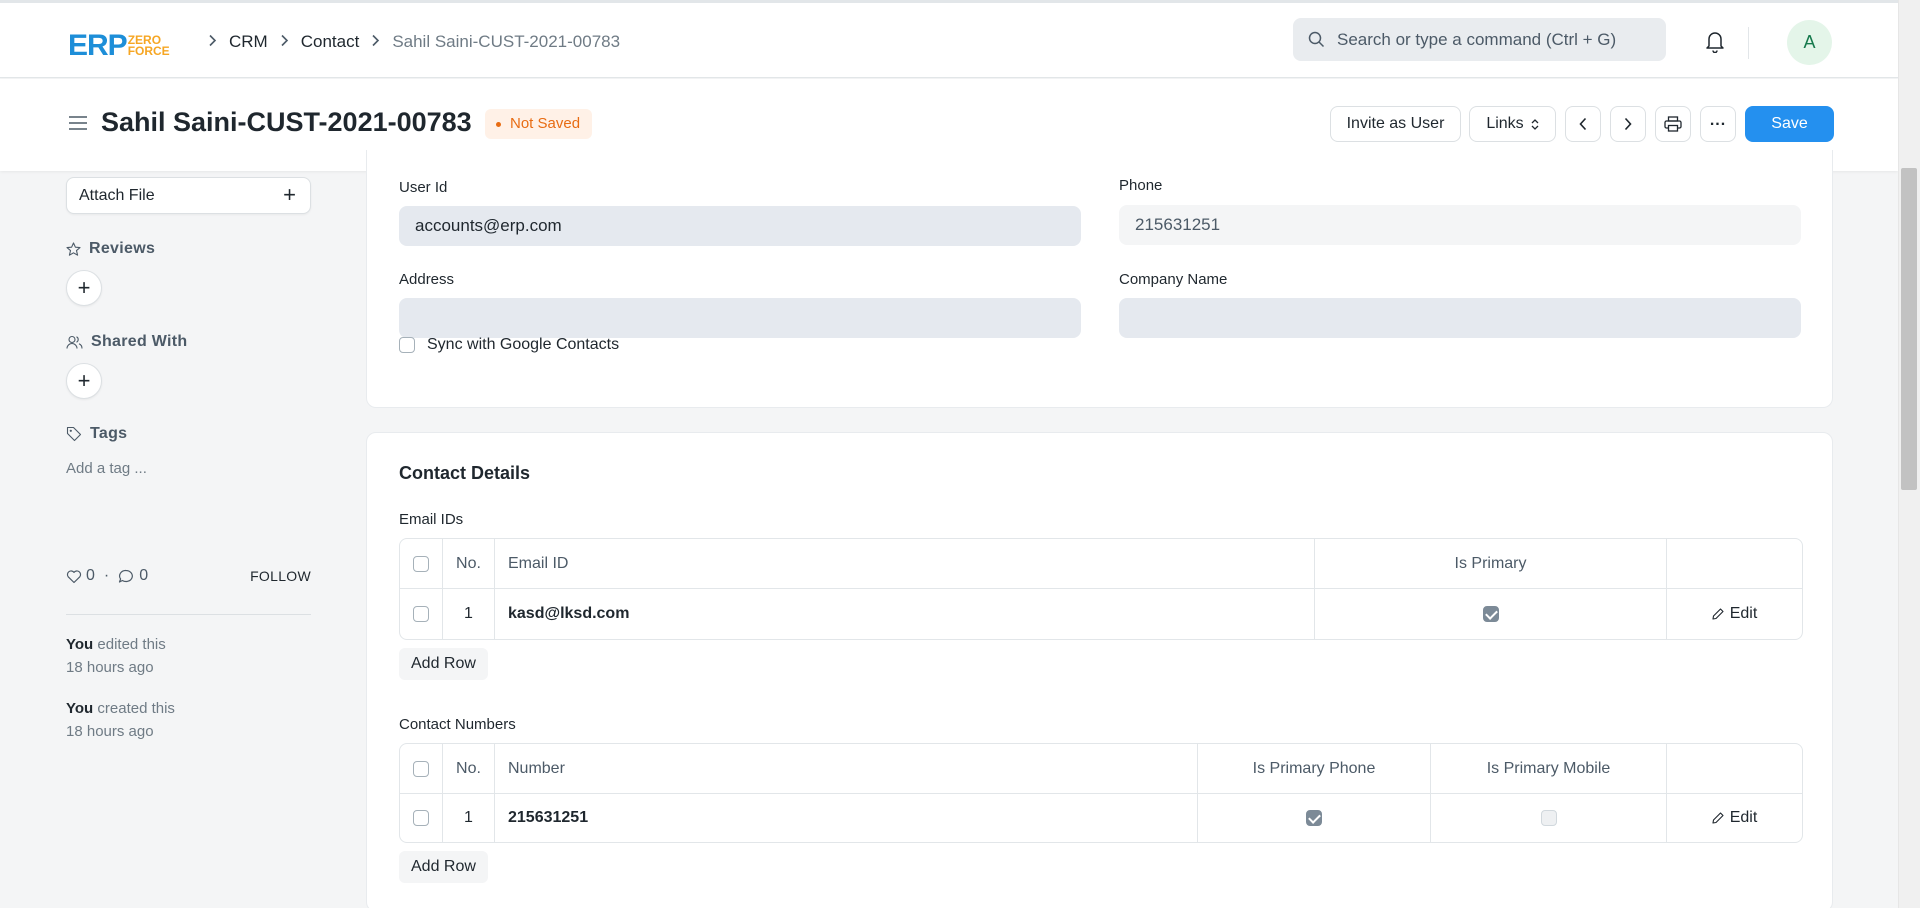 This screenshot has height=908, width=1920. Describe the element at coordinates (506, 42) in the screenshot. I see `breadcrumb-current: Sahil Saini-CUST-2021-00783` at that location.